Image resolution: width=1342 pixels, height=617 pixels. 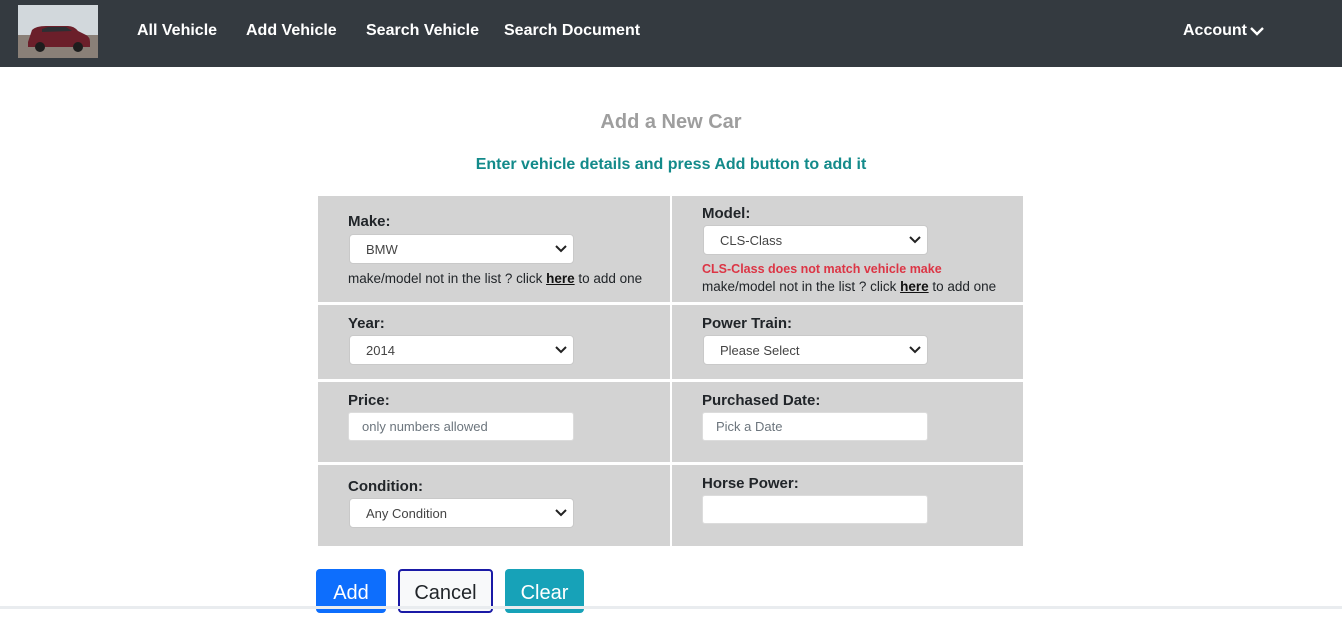 What do you see at coordinates (815, 426) in the screenshot?
I see `purchased-date-input: Pick a Date` at bounding box center [815, 426].